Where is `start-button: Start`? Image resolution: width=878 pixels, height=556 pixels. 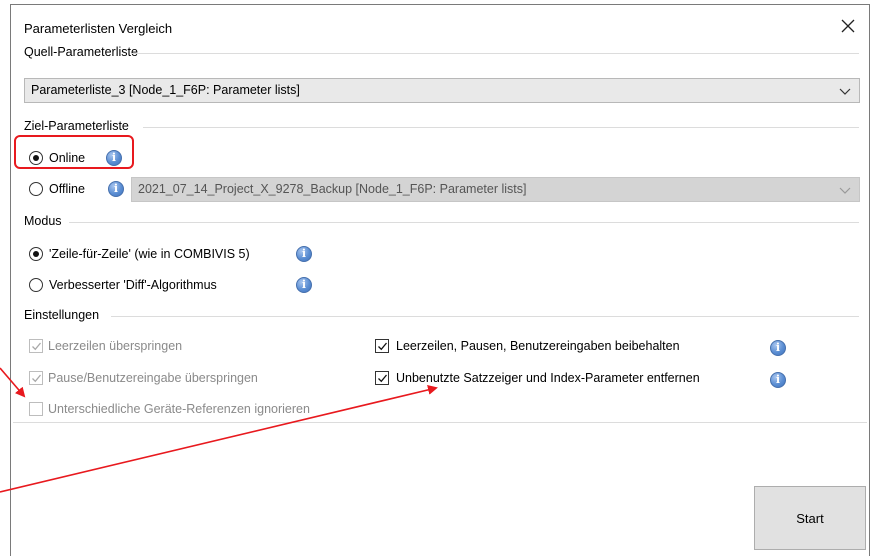
start-button: Start is located at coordinates (810, 518).